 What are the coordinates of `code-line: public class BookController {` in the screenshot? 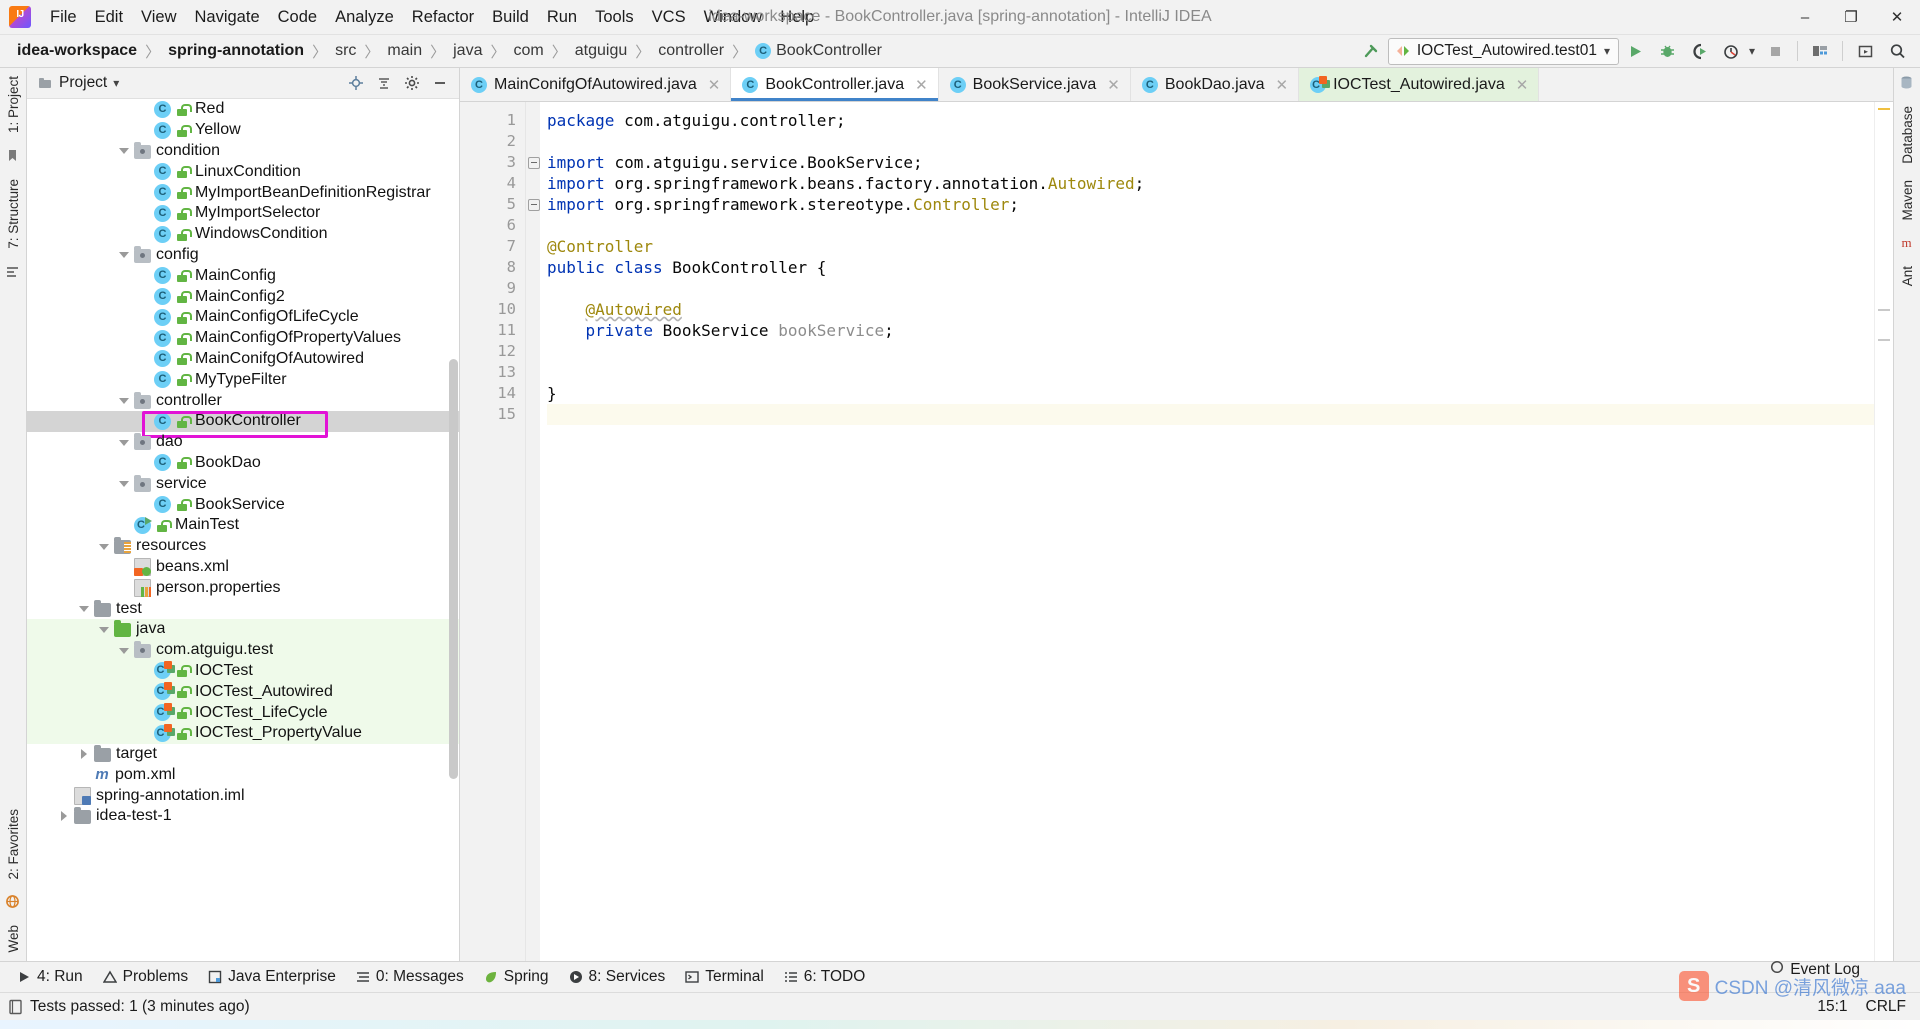 It's located at (1210, 267).